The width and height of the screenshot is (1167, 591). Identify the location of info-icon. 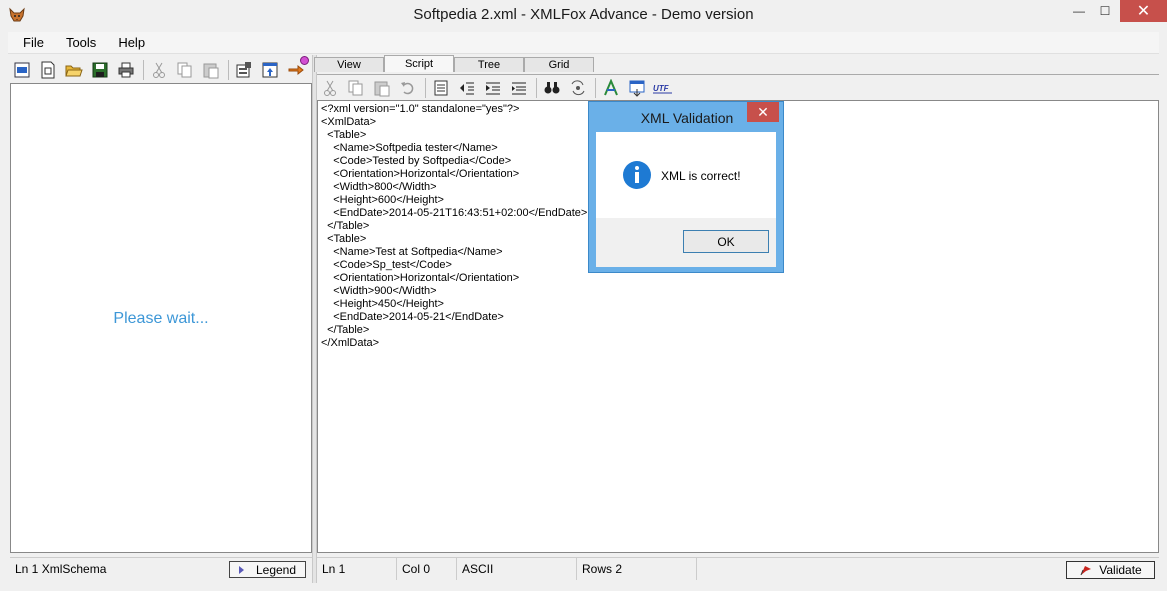
(637, 175).